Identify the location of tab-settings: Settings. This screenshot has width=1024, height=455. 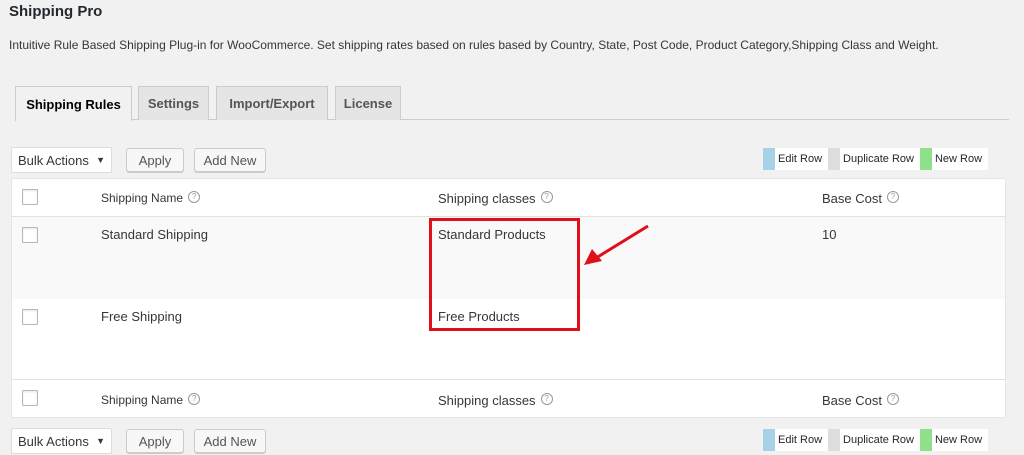
(173, 103).